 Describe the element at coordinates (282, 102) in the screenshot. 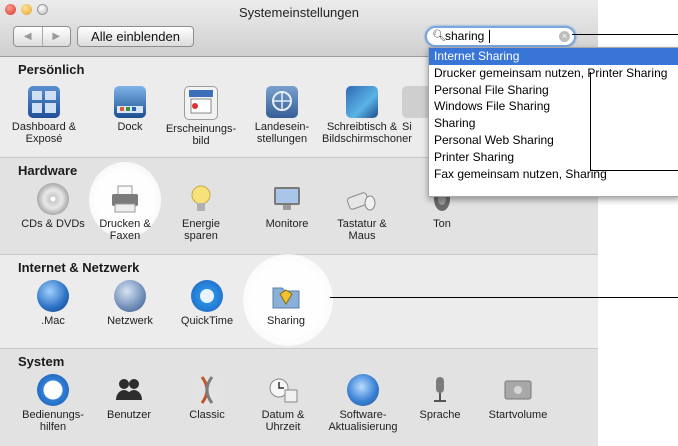

I see `international-icon` at that location.